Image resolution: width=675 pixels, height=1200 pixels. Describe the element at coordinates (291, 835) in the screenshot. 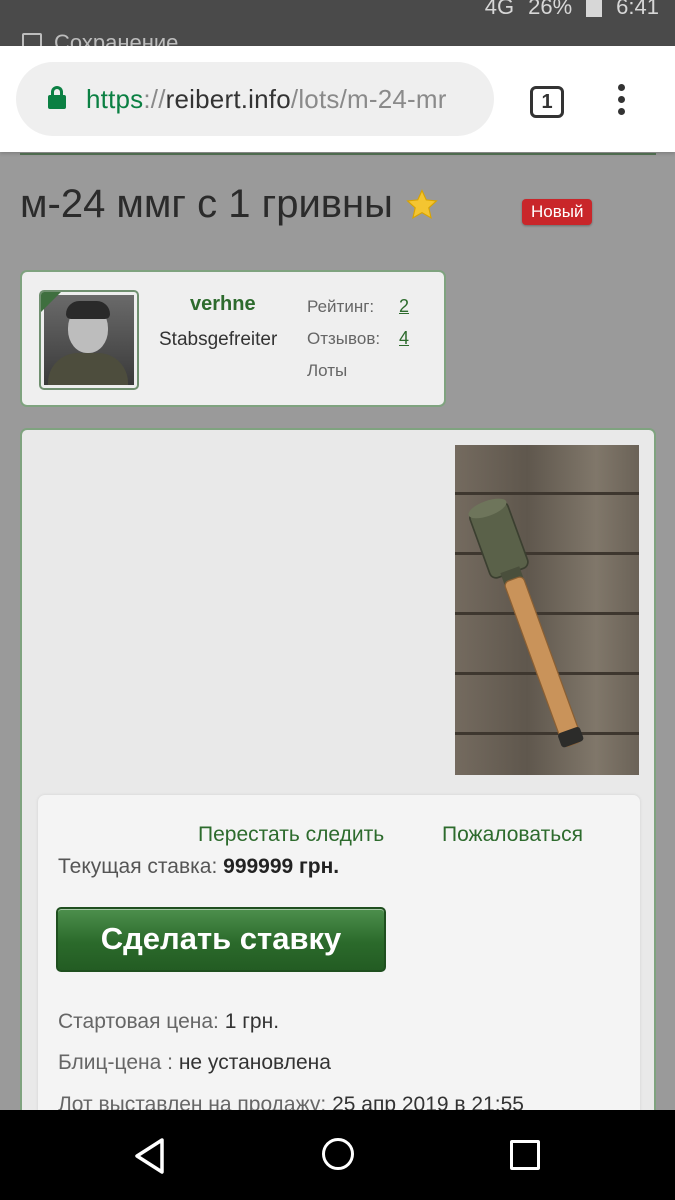

I see `unwatch-link: Перестать следить` at that location.